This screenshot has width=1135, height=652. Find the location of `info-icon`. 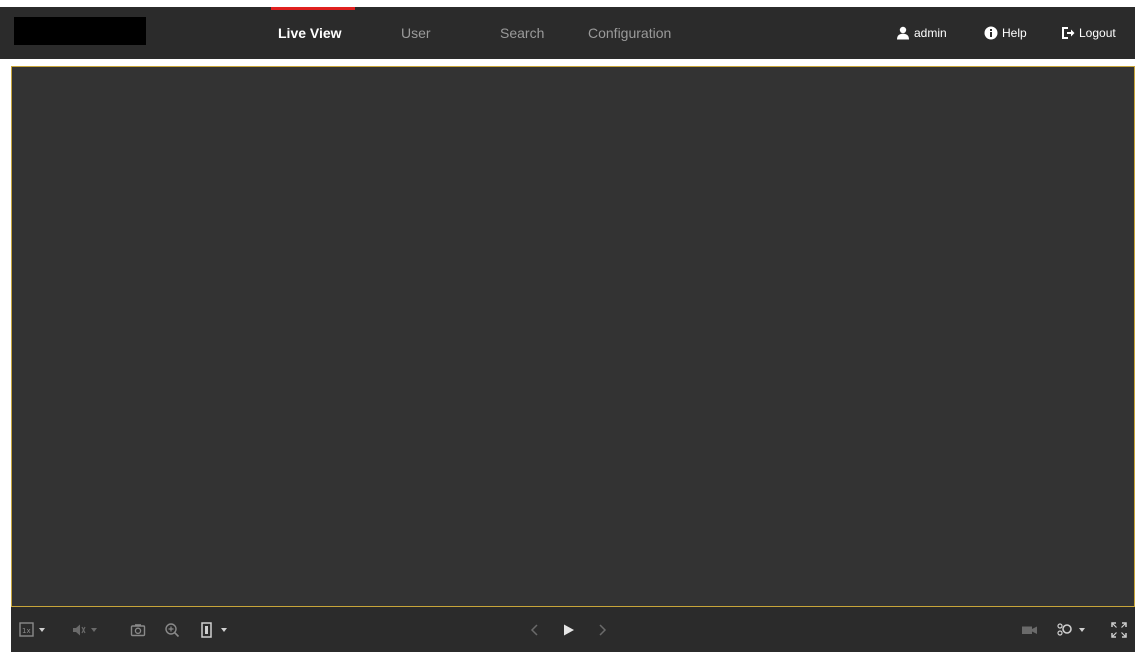

info-icon is located at coordinates (991, 33).